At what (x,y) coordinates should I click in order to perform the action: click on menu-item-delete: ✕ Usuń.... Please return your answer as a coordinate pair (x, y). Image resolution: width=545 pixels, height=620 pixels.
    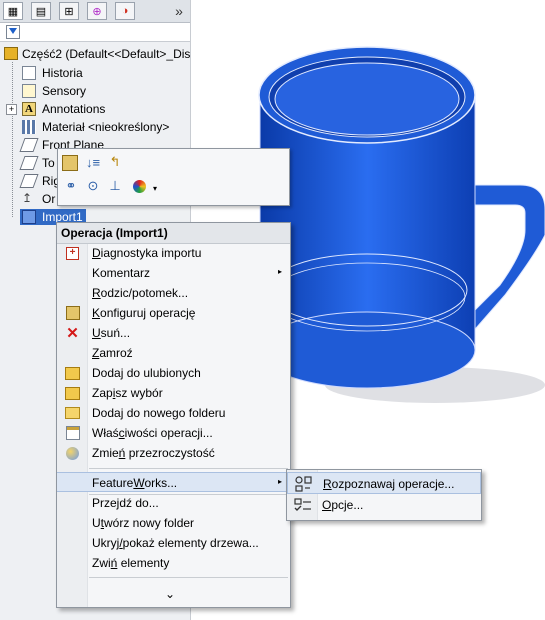
    Looking at the image, I should click on (173, 333).